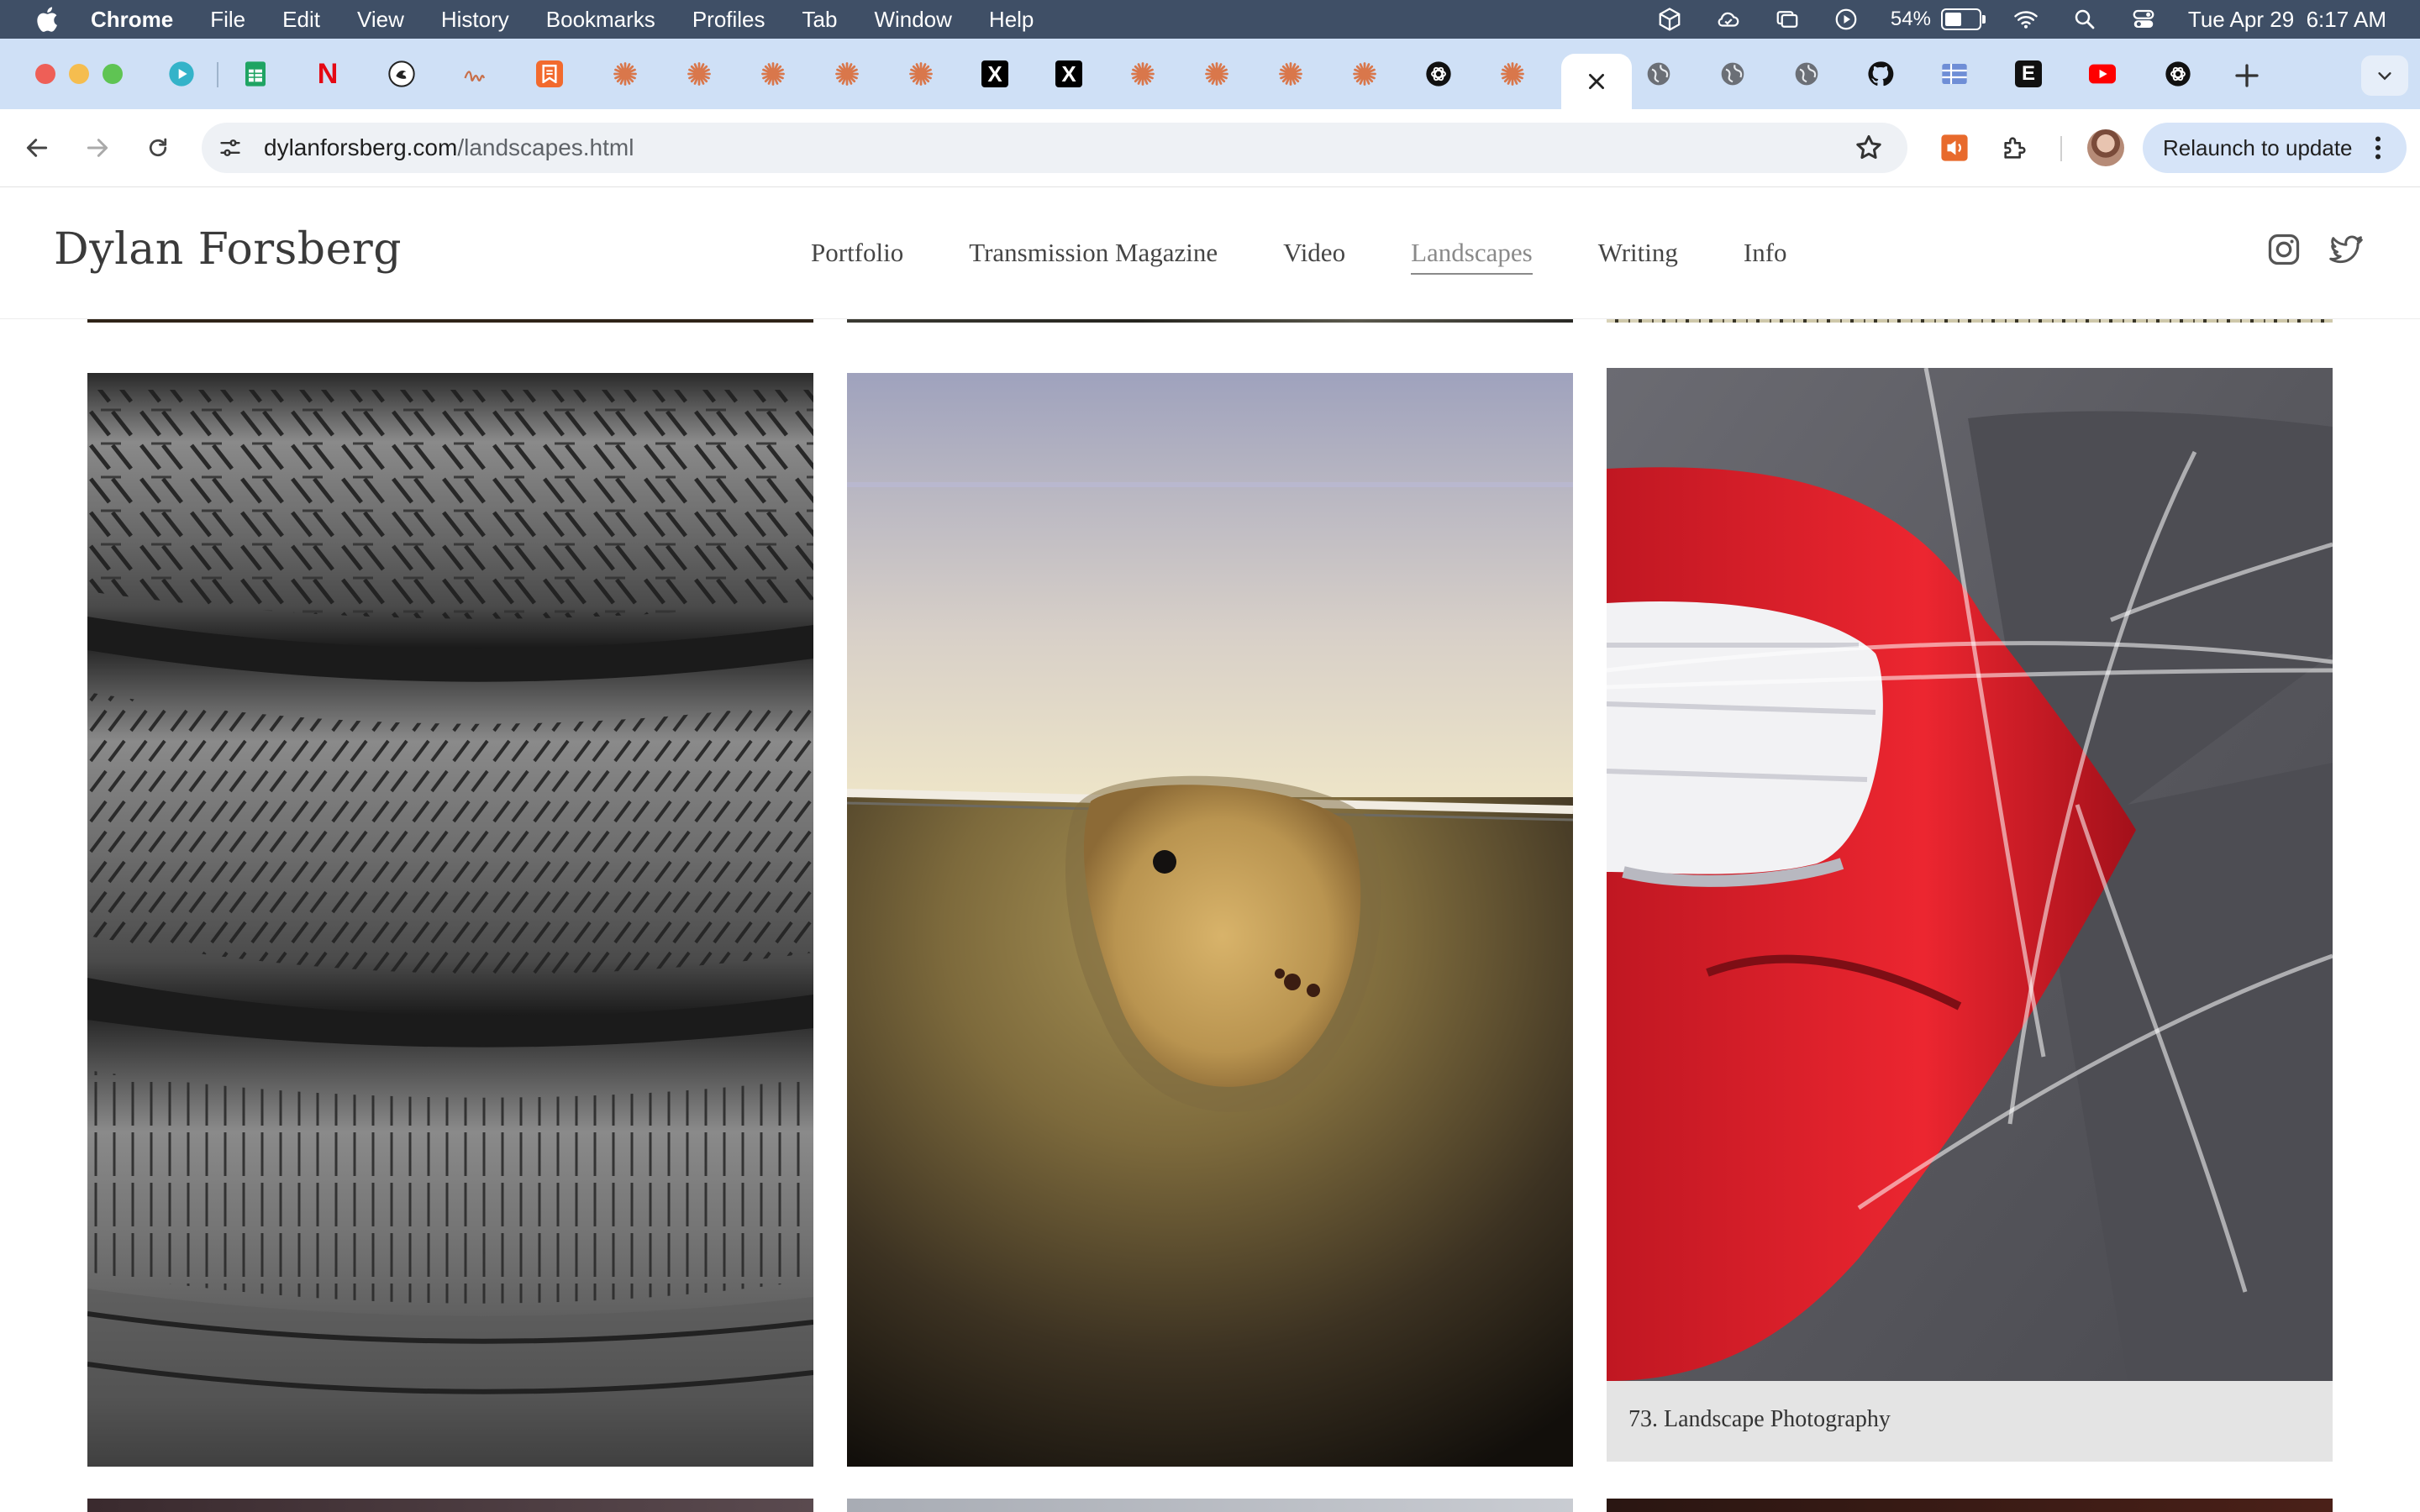 Image resolution: width=2420 pixels, height=1512 pixels. I want to click on extensions-button, so click(2015, 148).